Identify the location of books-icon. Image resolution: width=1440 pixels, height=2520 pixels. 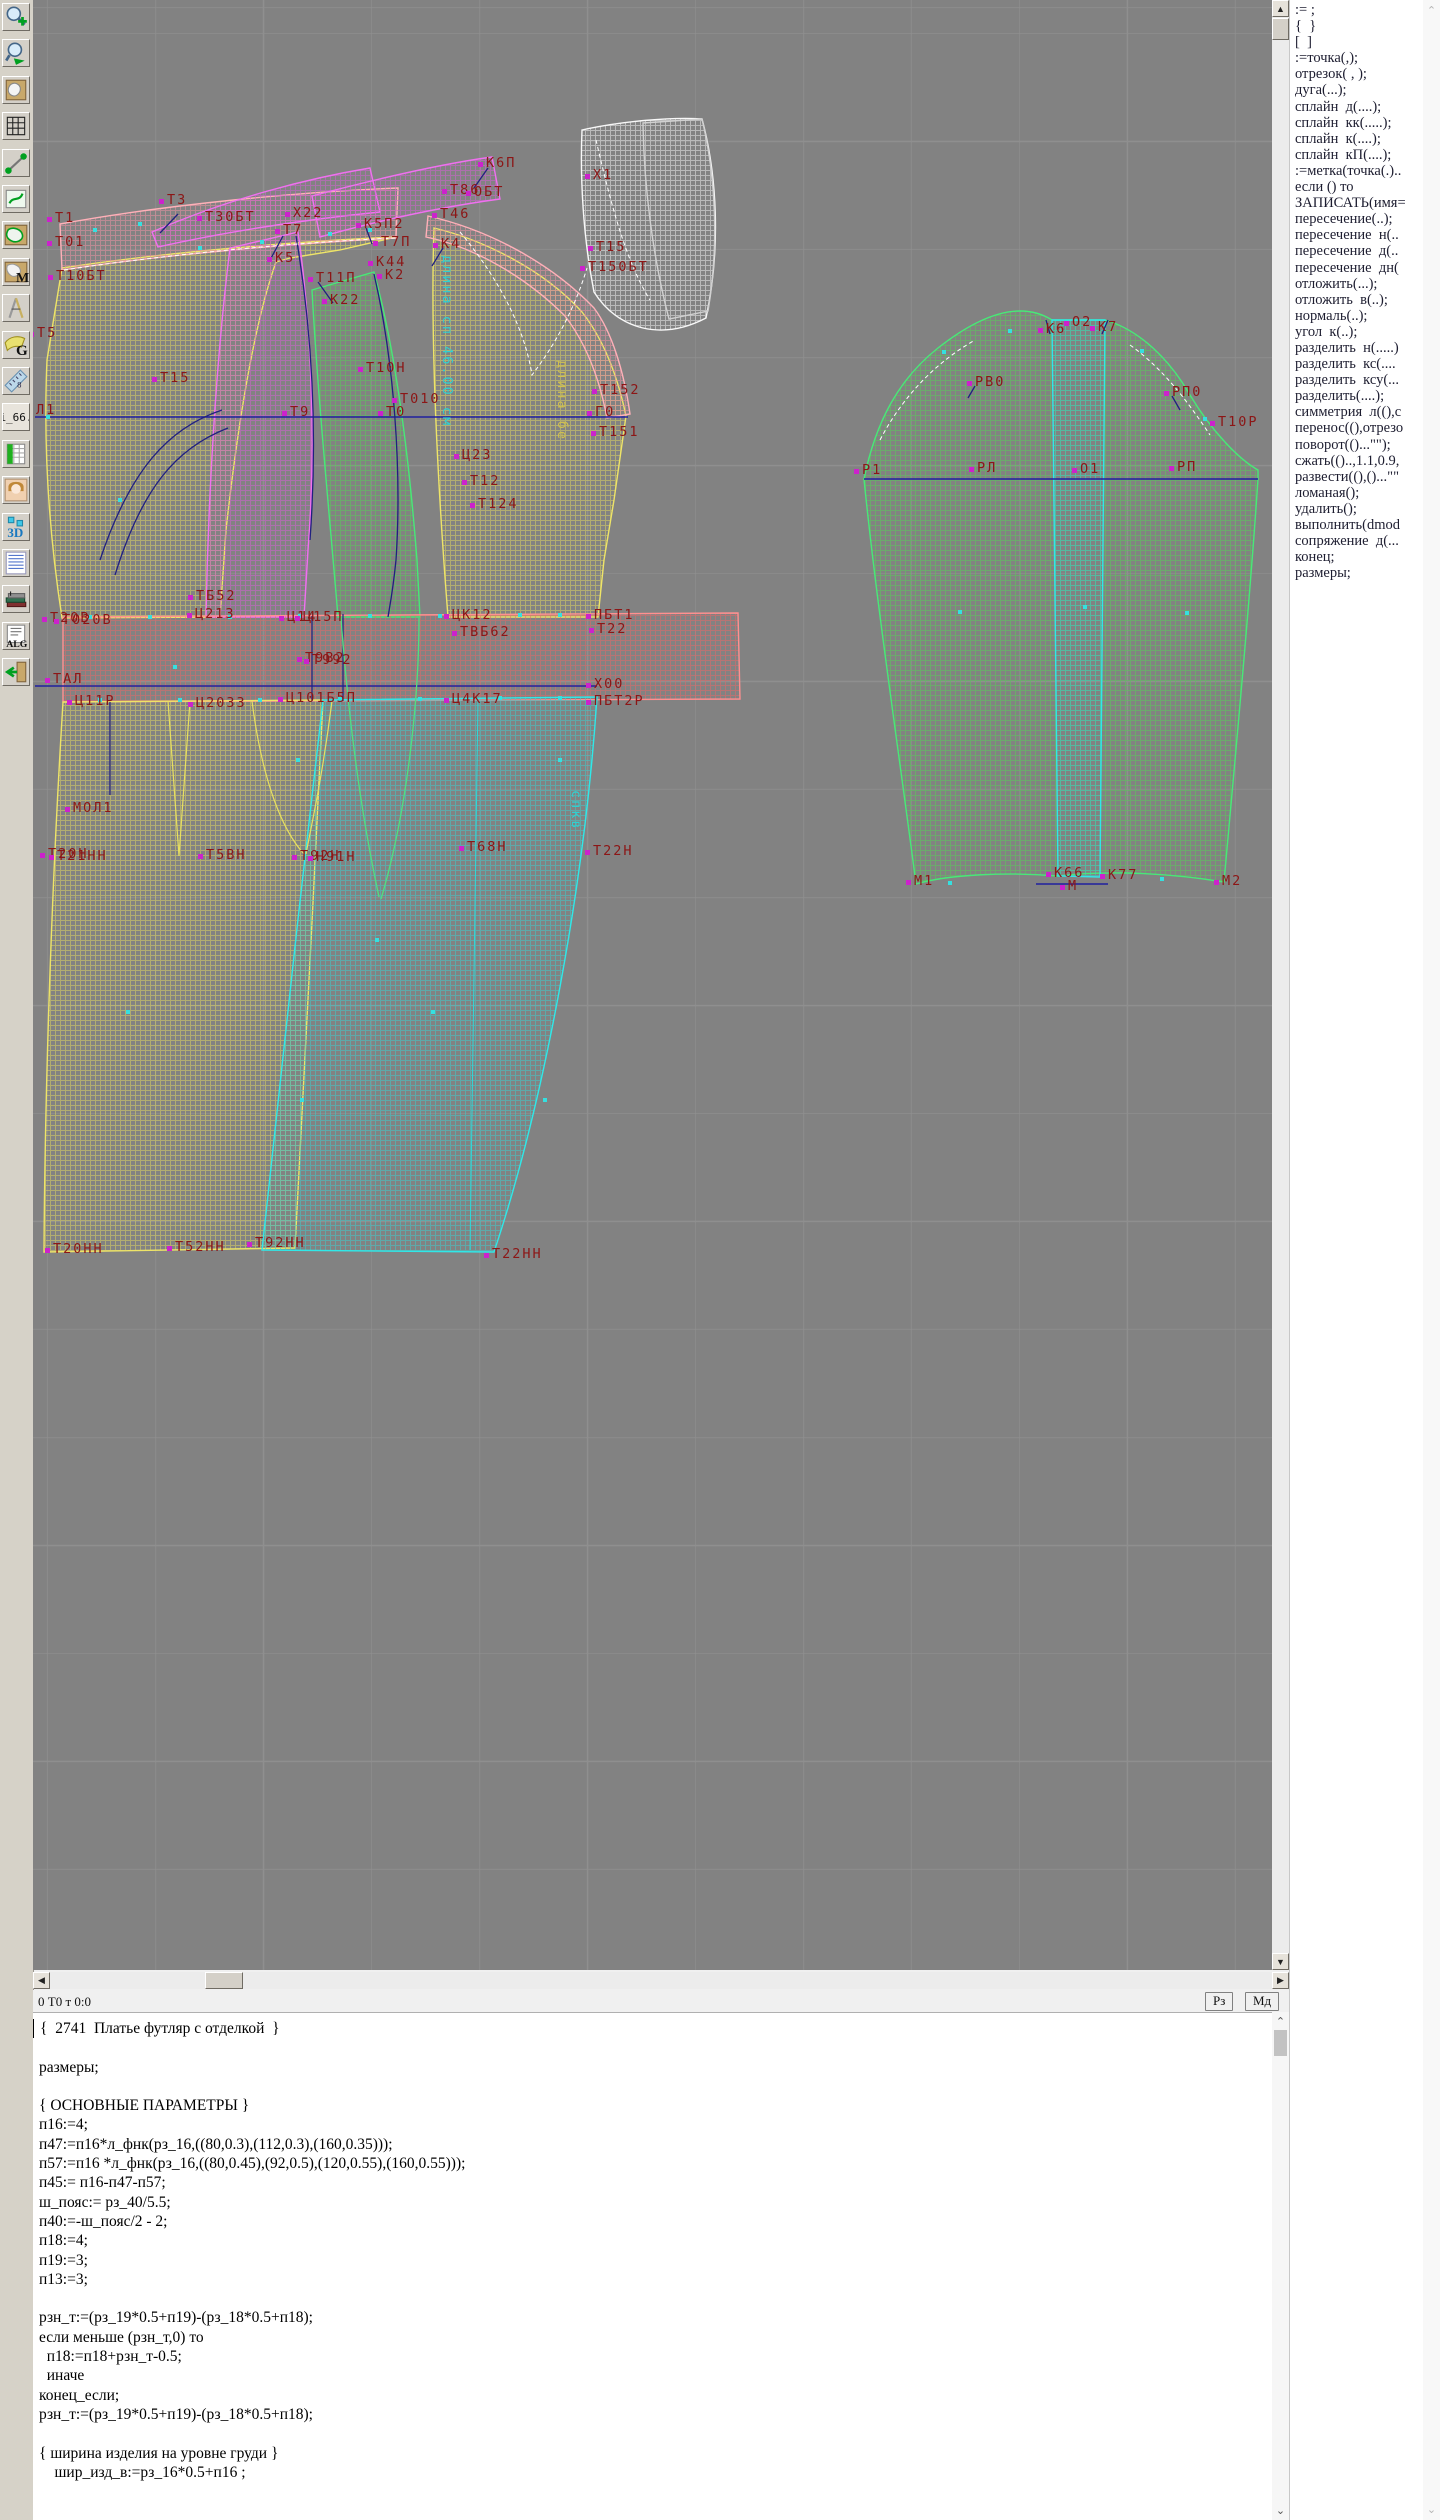
(16, 599).